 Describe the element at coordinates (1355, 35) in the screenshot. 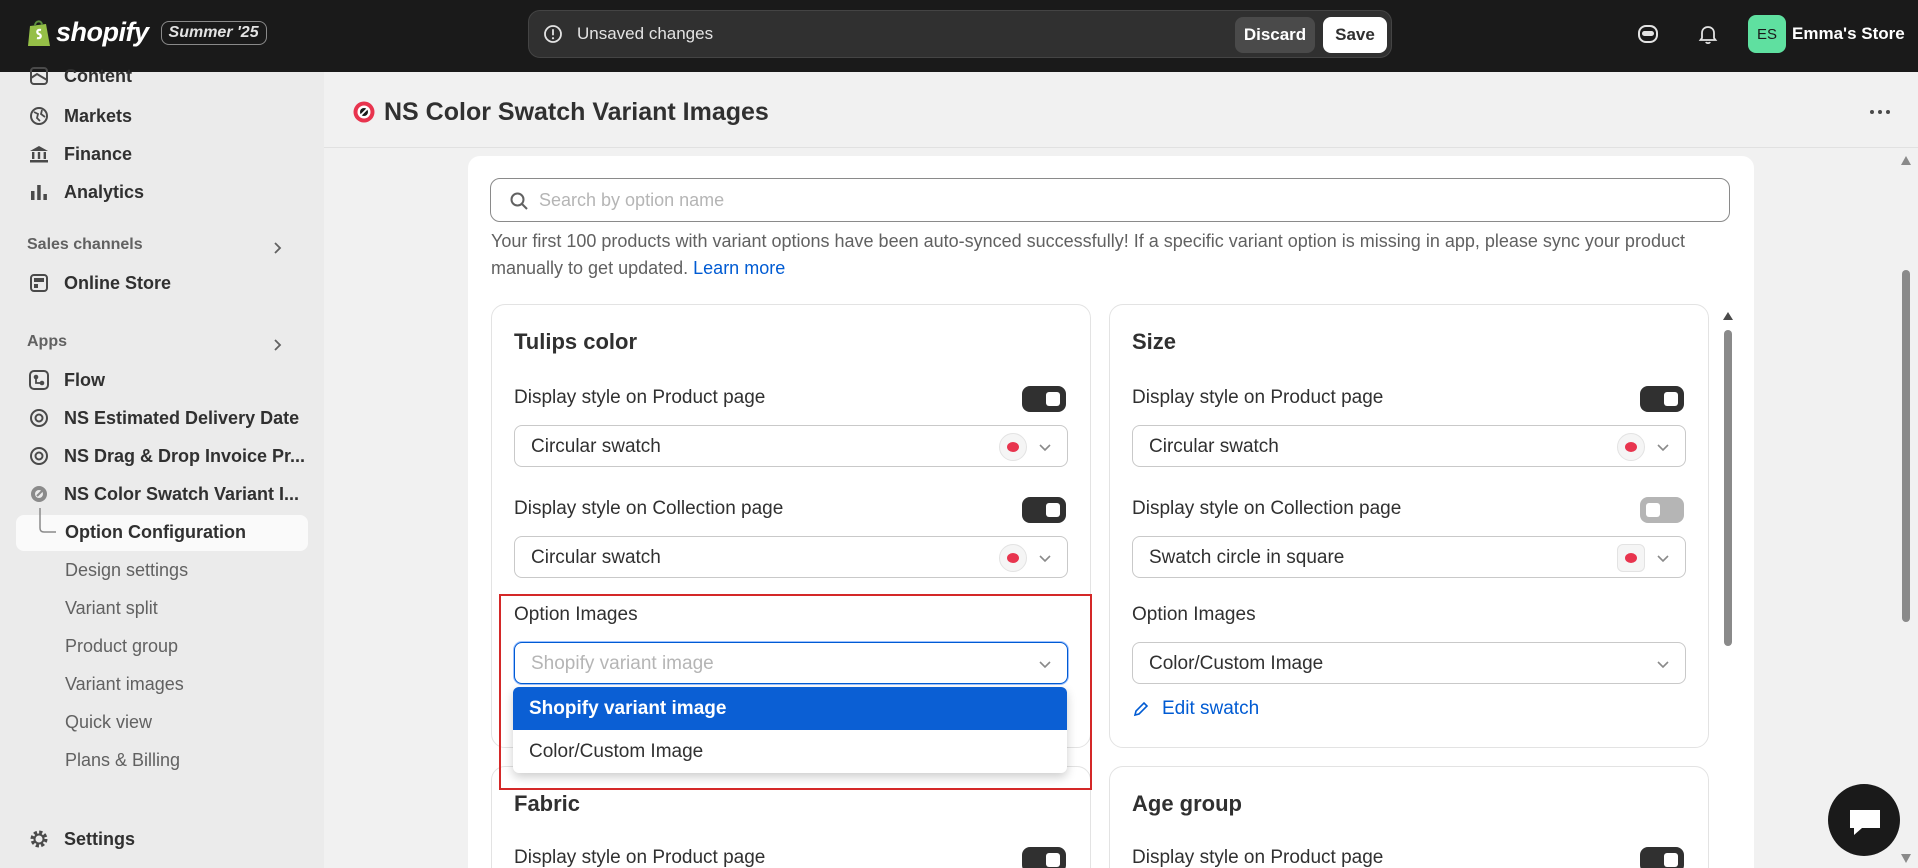

I see `save-button: Save` at that location.